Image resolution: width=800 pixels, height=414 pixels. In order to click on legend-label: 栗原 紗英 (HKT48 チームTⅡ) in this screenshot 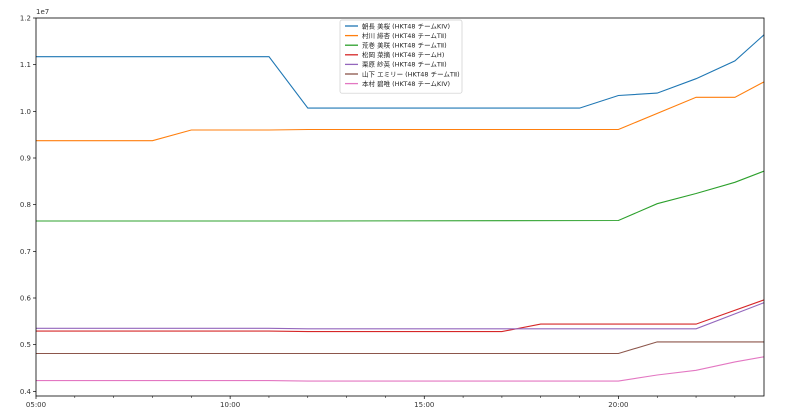, I will do `click(404, 64)`.